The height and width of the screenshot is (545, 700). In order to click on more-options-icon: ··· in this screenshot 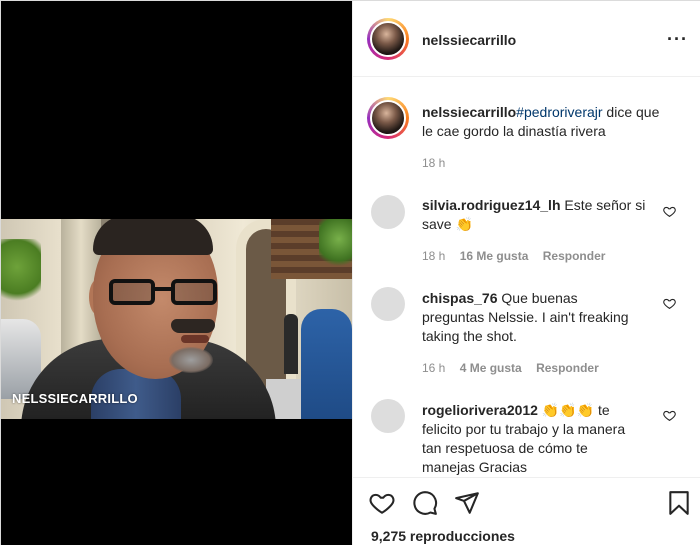, I will do `click(677, 39)`.